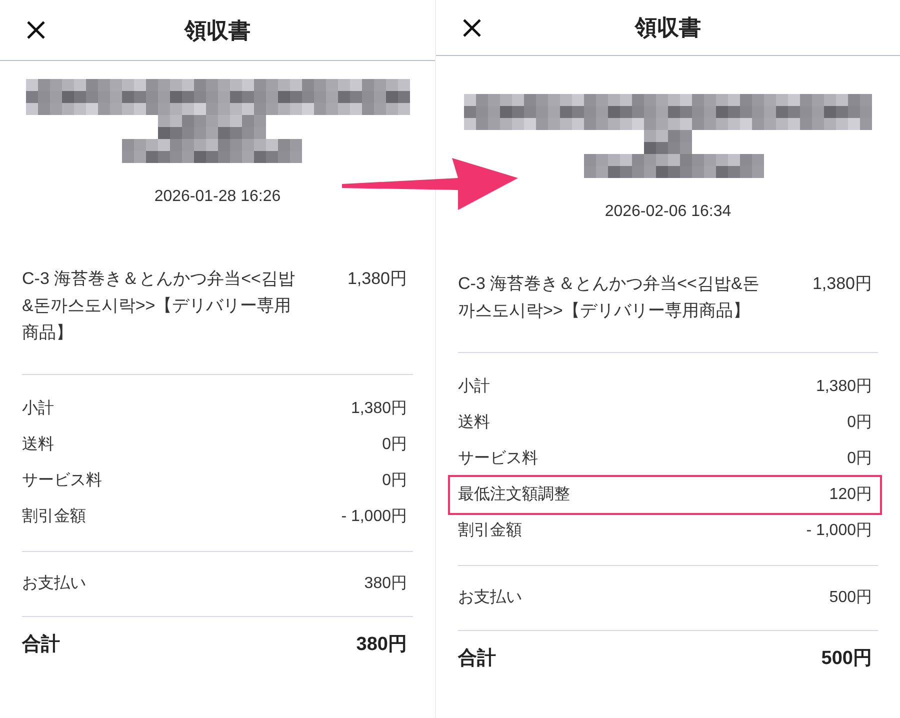 The image size is (900, 718). I want to click on receipt-date: 2026-01-28 16:26, so click(217, 197).